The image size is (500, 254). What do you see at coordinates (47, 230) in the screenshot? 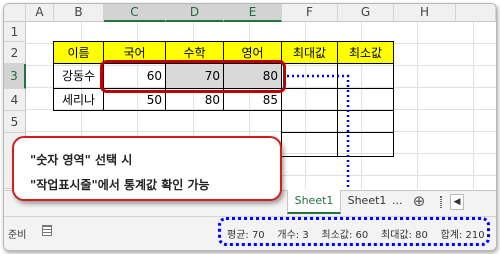
I see `macro-record-icon` at bounding box center [47, 230].